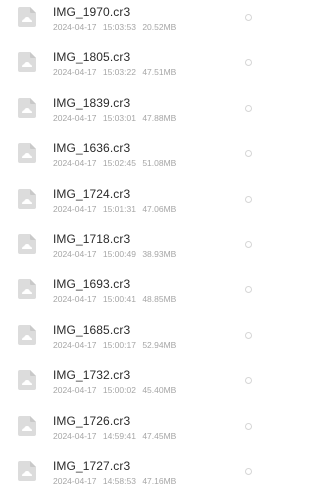 The height and width of the screenshot is (500, 320). Describe the element at coordinates (159, 390) in the screenshot. I see `file-size: 45.40MB` at that location.